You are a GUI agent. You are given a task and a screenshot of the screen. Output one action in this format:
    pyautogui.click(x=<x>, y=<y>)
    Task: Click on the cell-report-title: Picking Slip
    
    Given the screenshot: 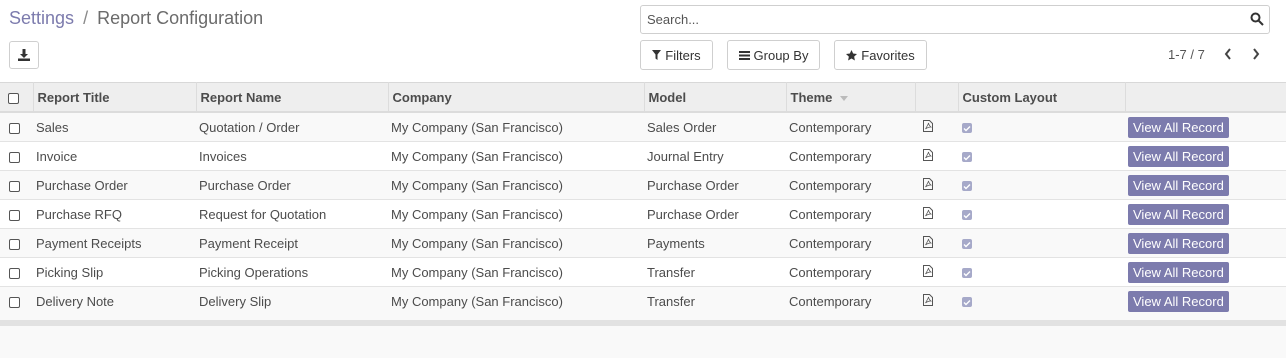 What is the action you would take?
    pyautogui.click(x=114, y=272)
    